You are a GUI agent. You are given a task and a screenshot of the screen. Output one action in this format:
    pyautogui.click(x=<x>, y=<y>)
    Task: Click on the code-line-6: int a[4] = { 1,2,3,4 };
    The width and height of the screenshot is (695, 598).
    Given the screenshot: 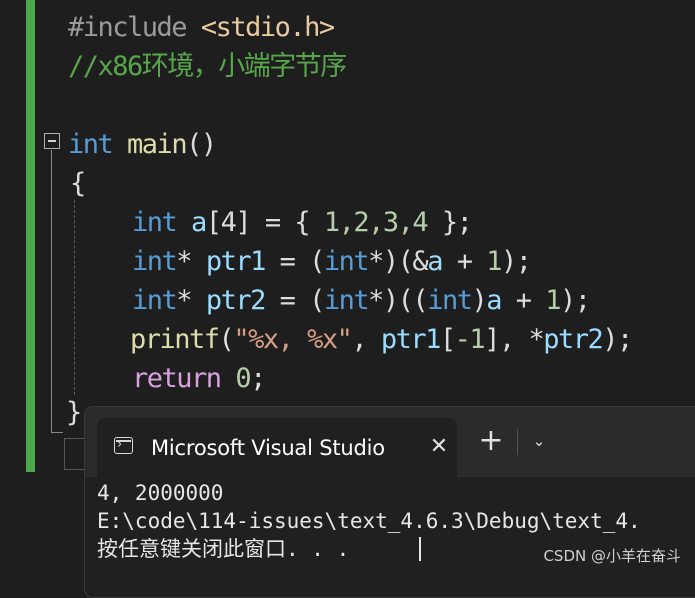 What is the action you would take?
    pyautogui.click(x=302, y=222)
    